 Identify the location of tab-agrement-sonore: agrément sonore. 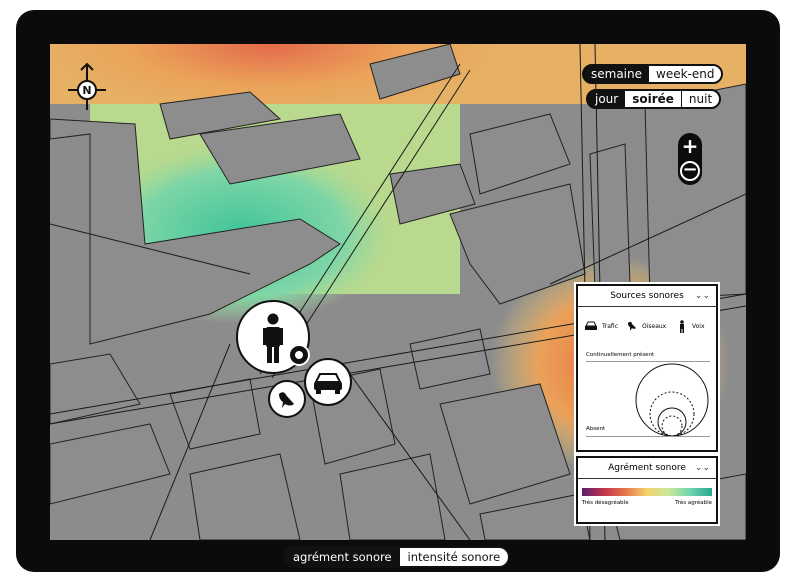
(342, 557).